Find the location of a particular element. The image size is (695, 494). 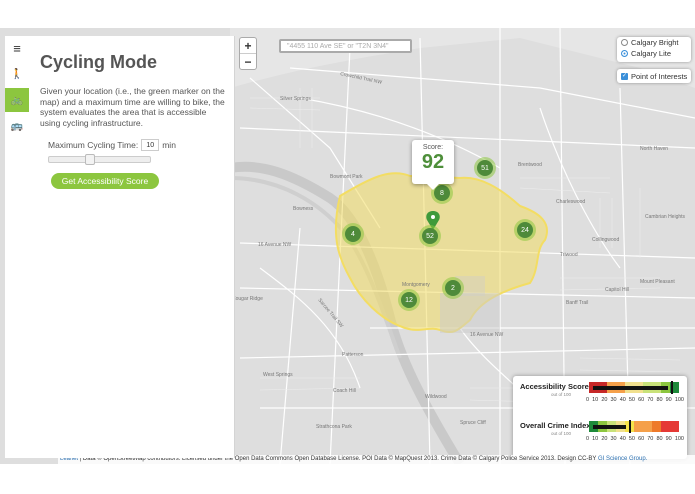

label-banff-trail: Banff Trail is located at coordinates (577, 303).